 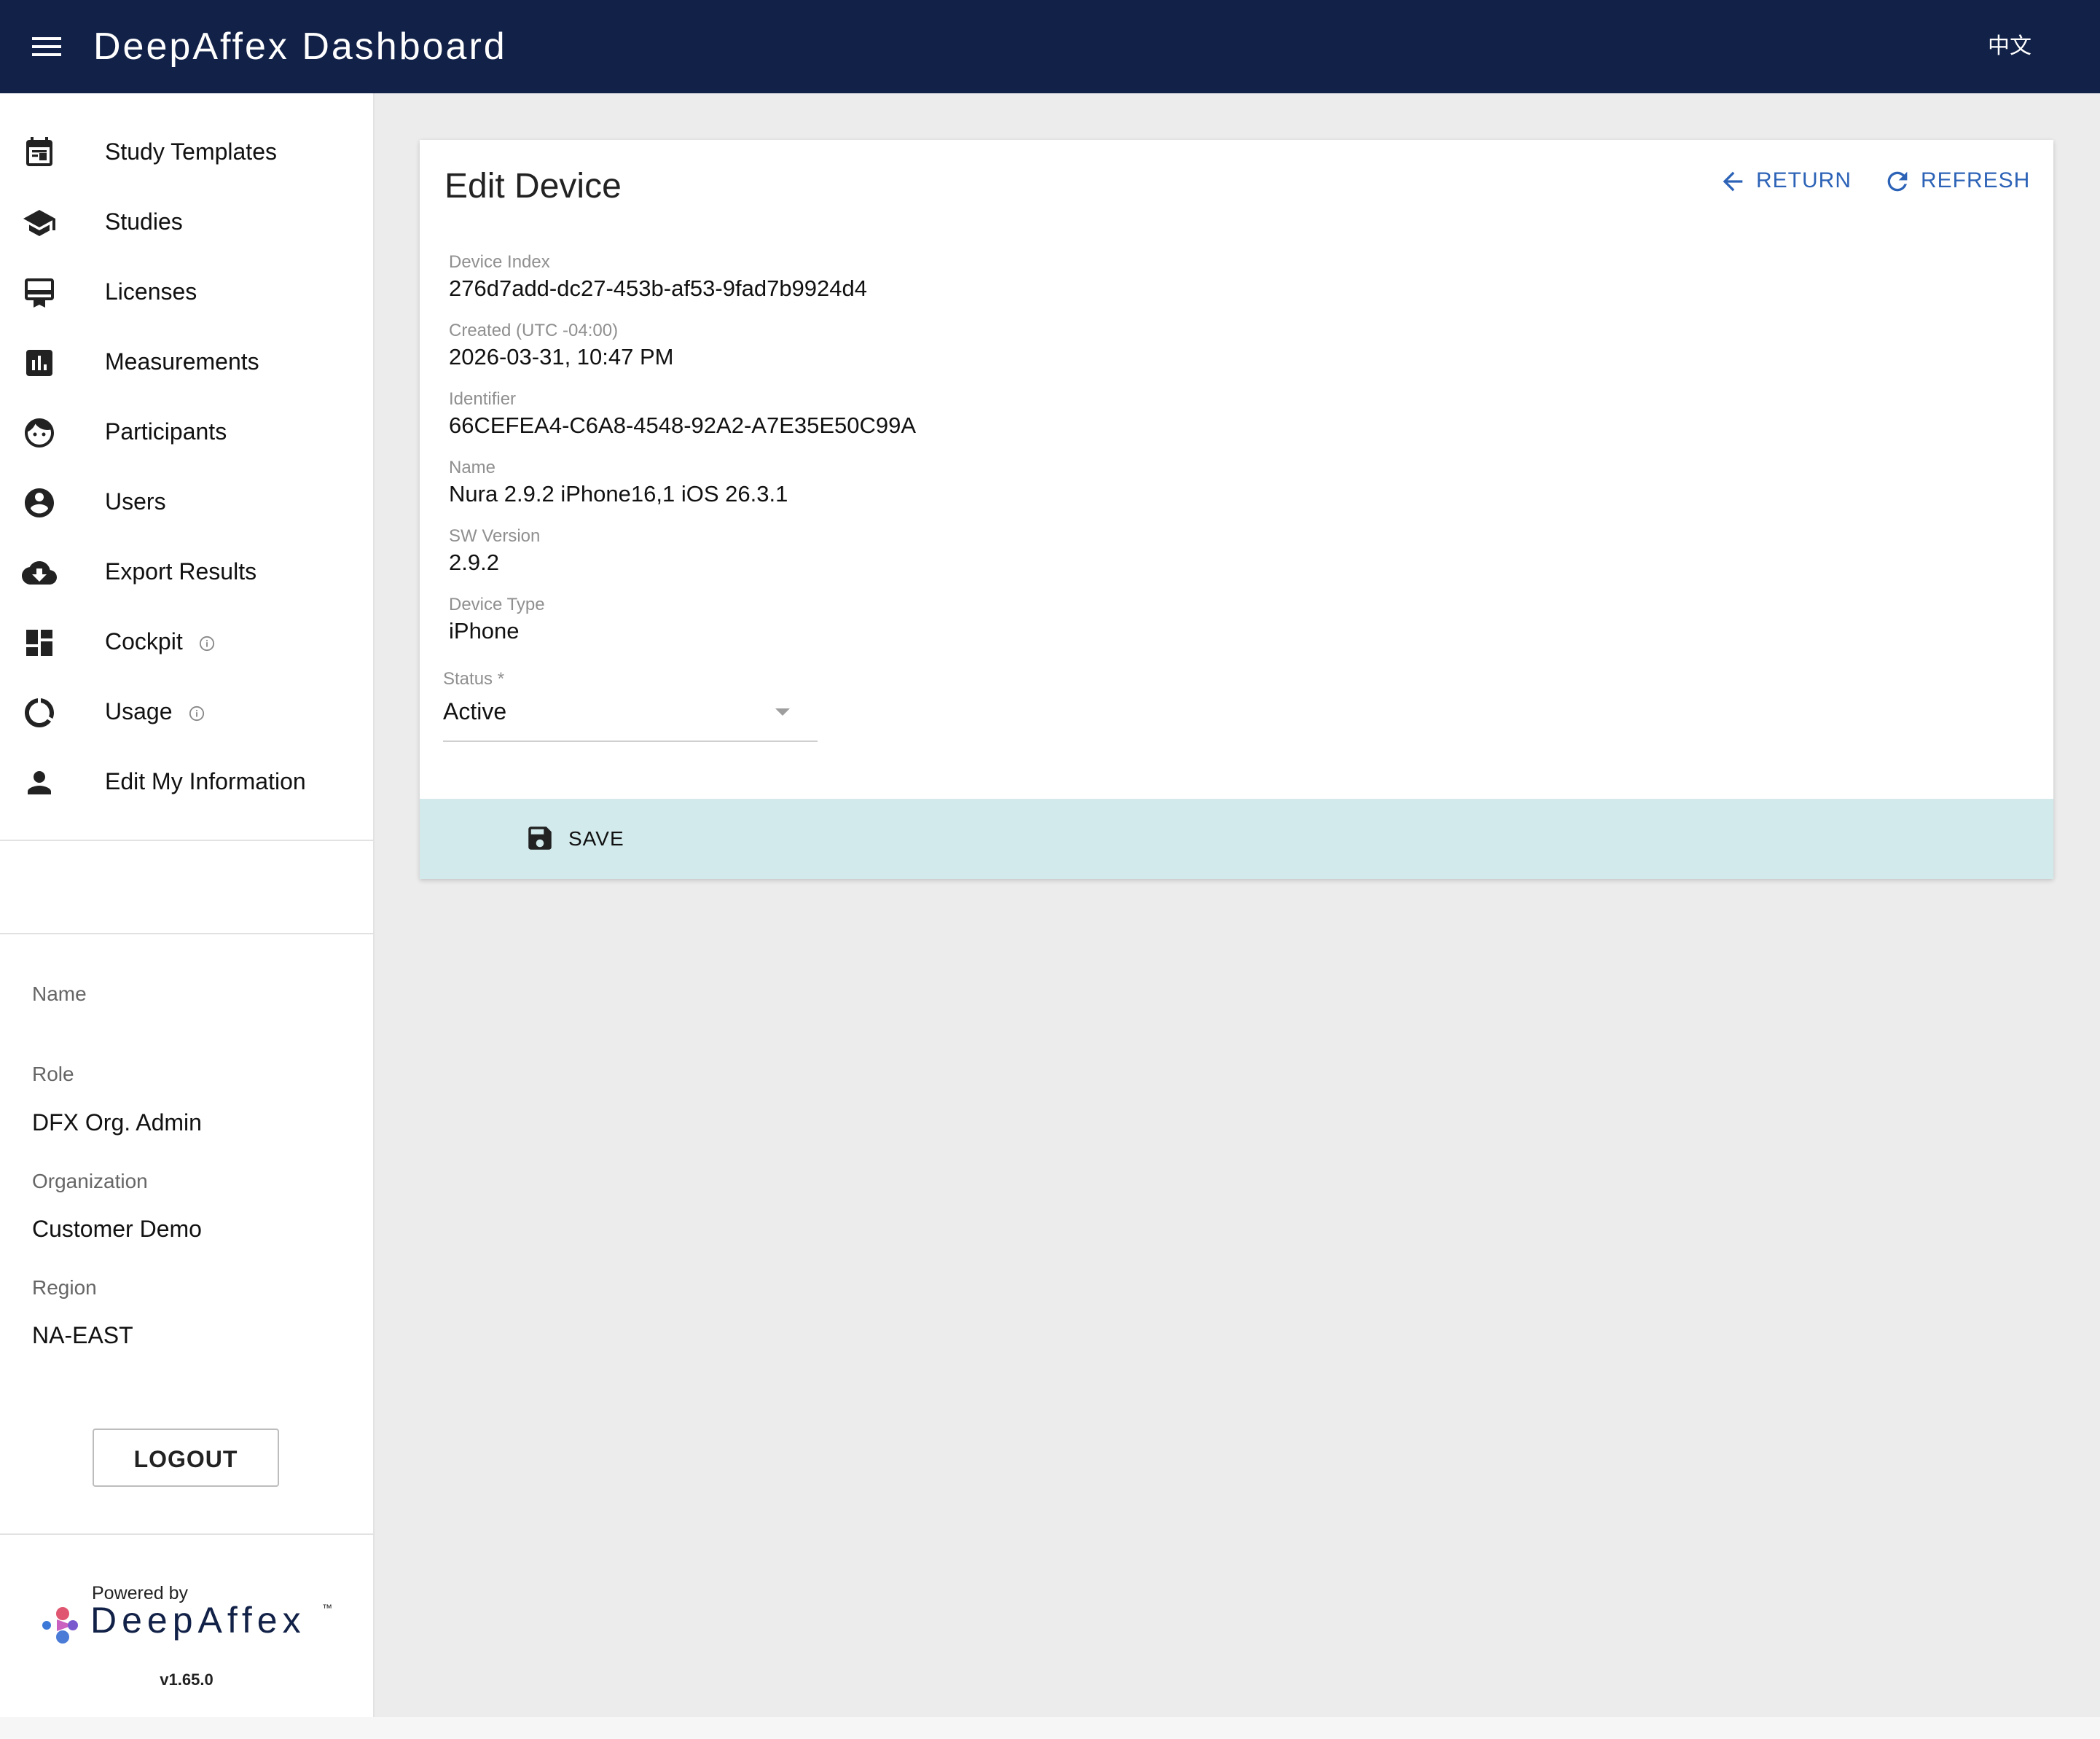 I want to click on role-value: DFX Org. Admin, so click(x=117, y=1122).